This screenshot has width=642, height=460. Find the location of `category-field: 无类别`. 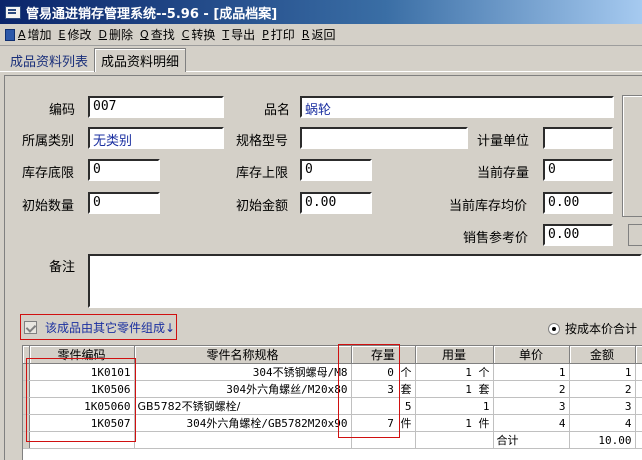

category-field: 无类别 is located at coordinates (156, 138).